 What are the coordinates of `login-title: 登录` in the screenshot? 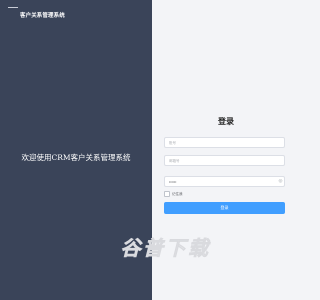 It's located at (226, 121).